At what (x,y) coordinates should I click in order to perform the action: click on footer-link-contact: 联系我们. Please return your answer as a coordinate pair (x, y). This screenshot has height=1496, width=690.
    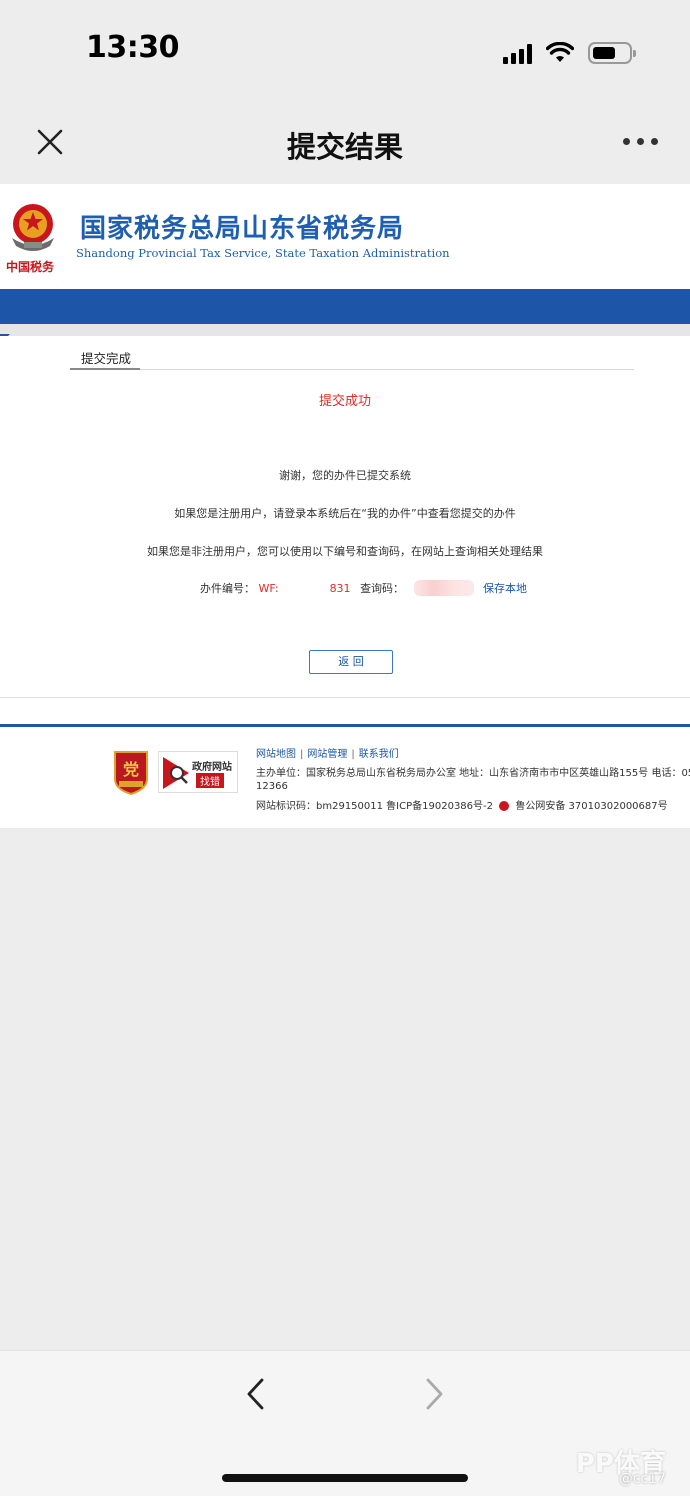
    Looking at the image, I should click on (379, 754).